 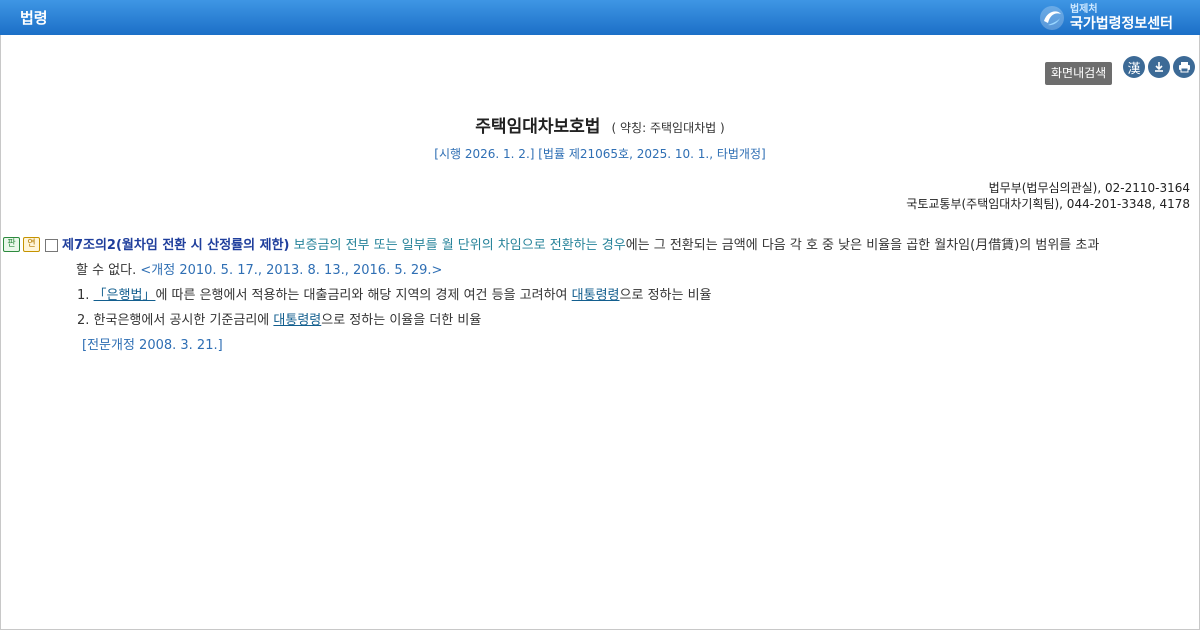 What do you see at coordinates (31, 244) in the screenshot?
I see `history-badge: 연` at bounding box center [31, 244].